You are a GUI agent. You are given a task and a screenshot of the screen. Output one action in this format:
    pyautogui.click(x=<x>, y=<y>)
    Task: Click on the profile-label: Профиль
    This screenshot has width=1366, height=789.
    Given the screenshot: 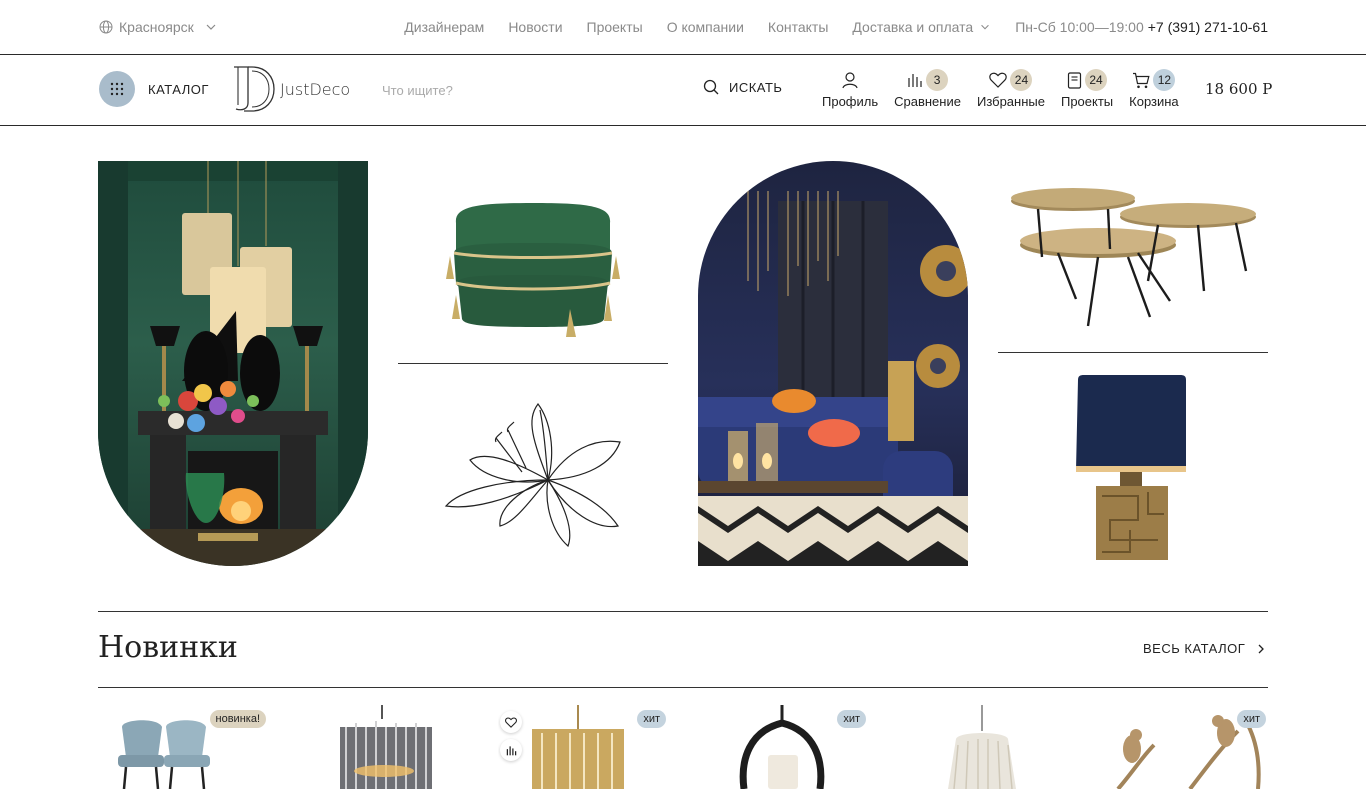 What is the action you would take?
    pyautogui.click(x=850, y=101)
    